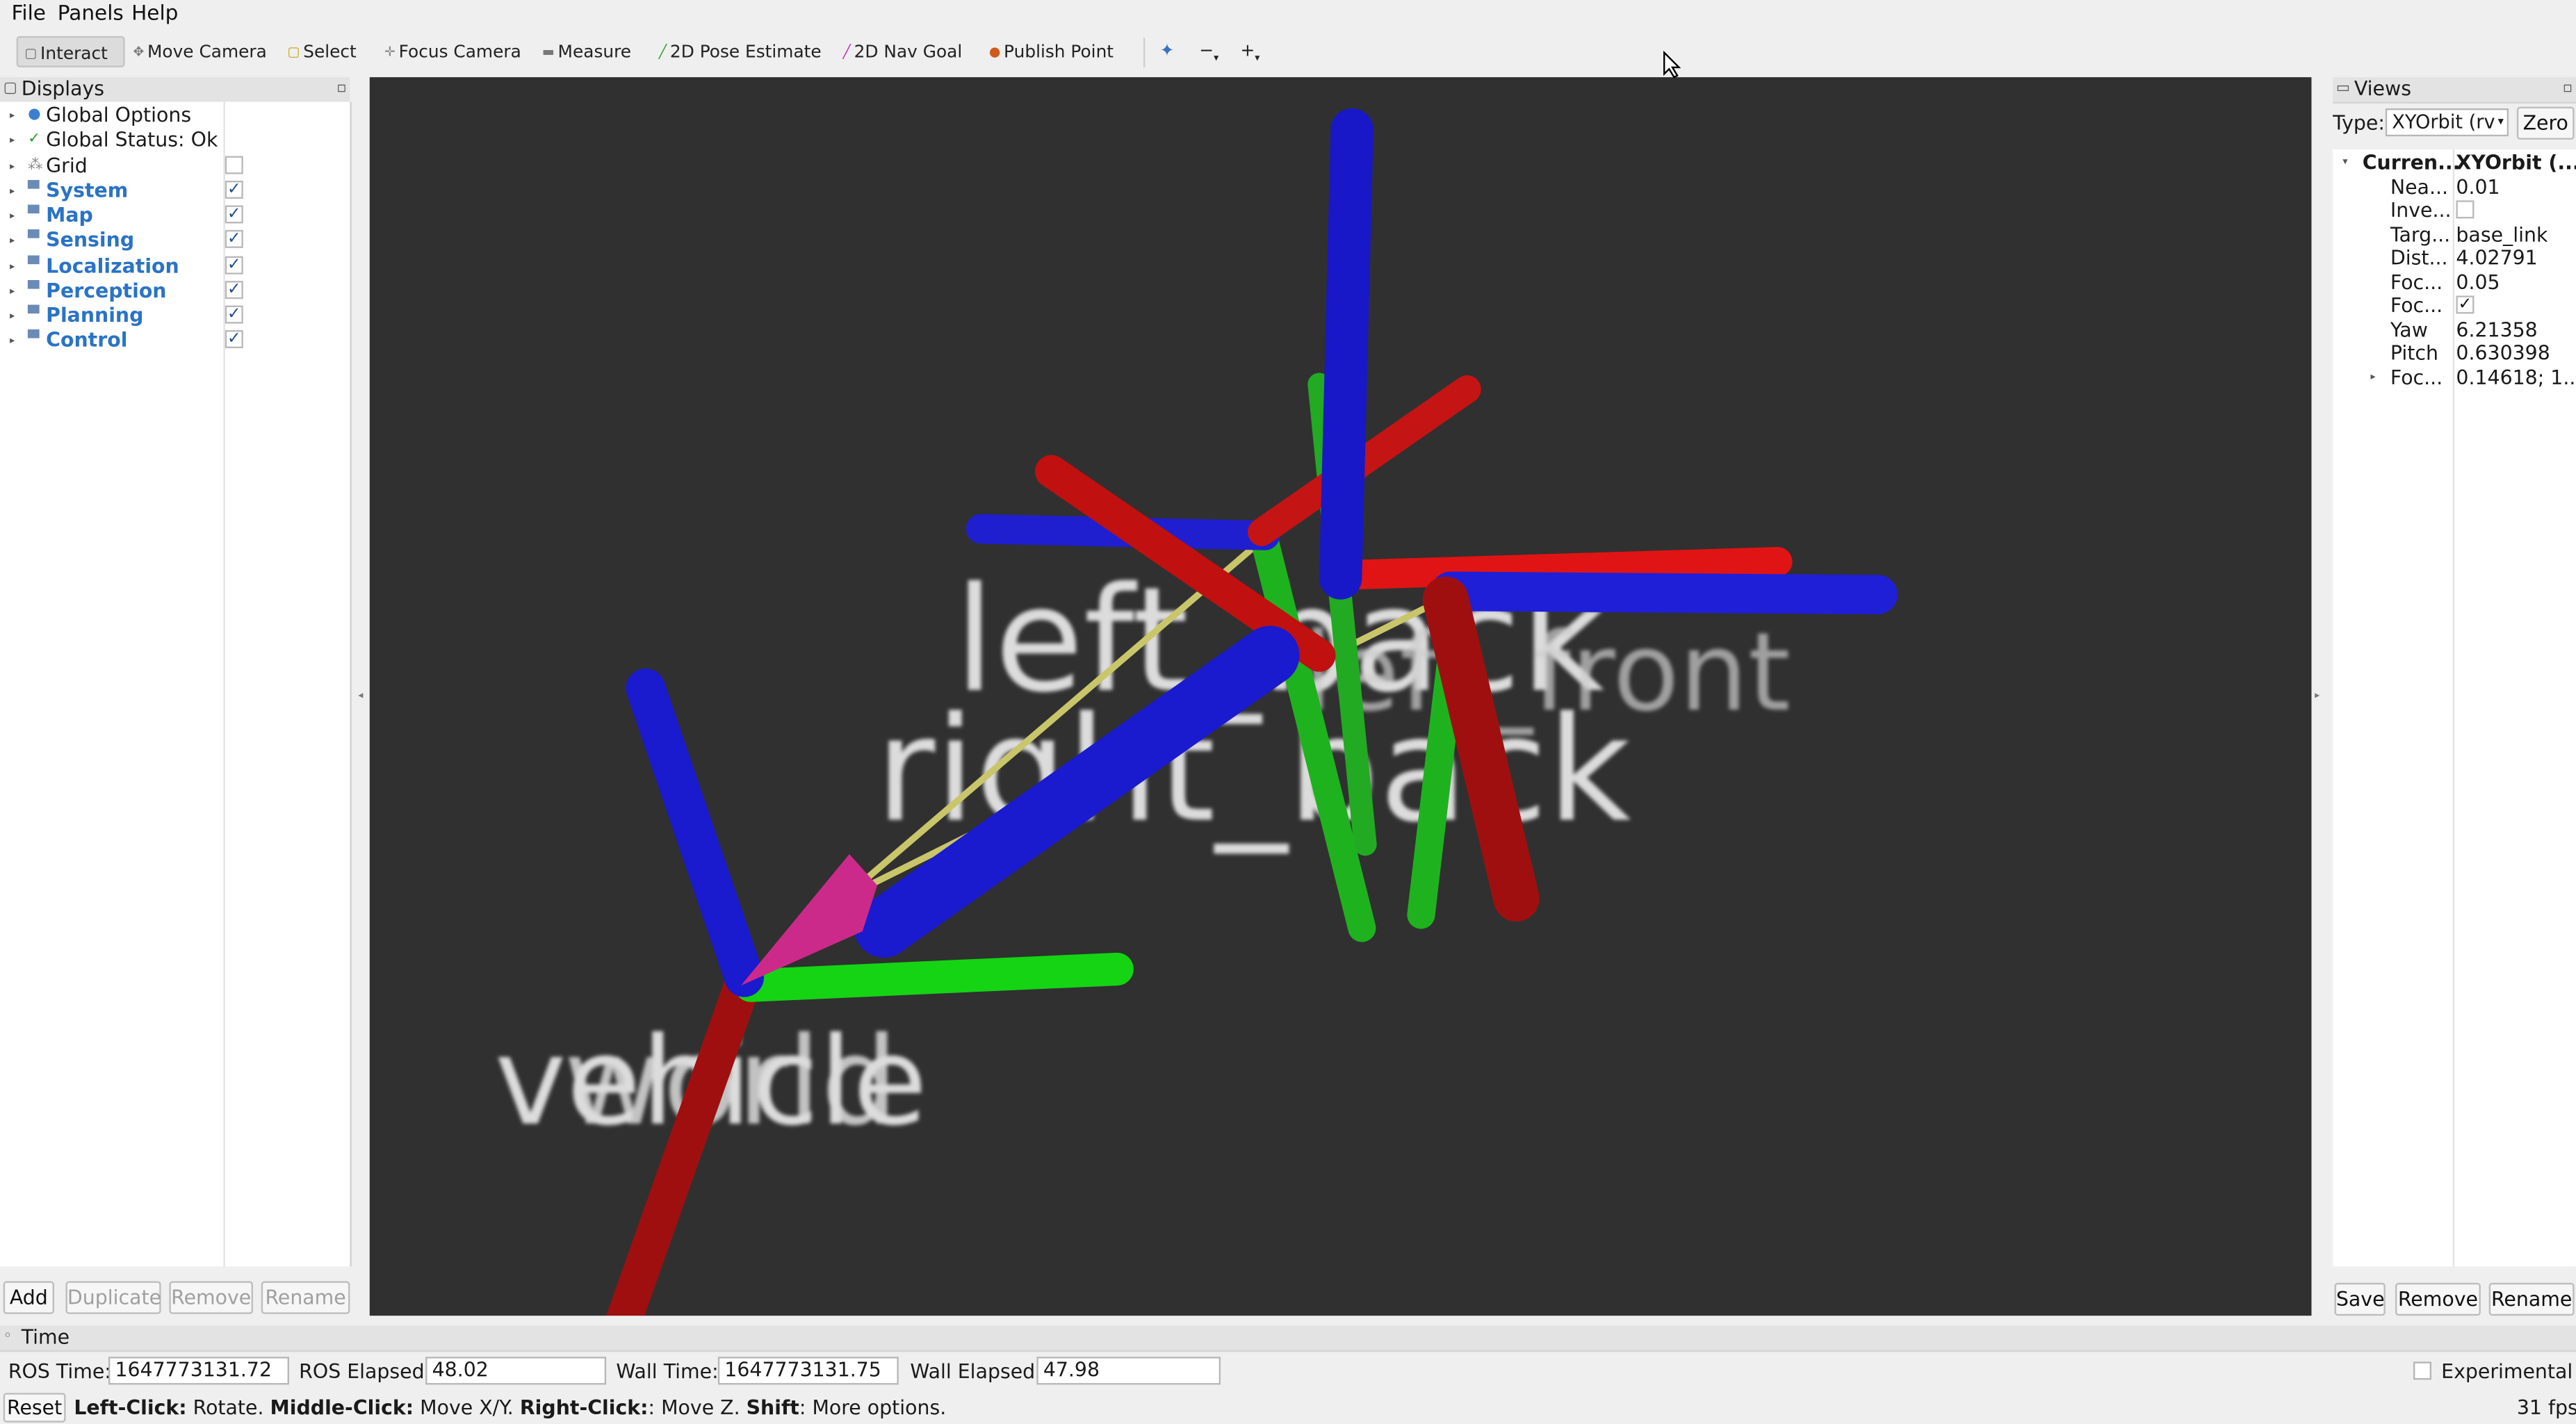 The image size is (2576, 1424). Describe the element at coordinates (2454, 258) in the screenshot. I see `view-property-row: Dist... 4.02791` at that location.